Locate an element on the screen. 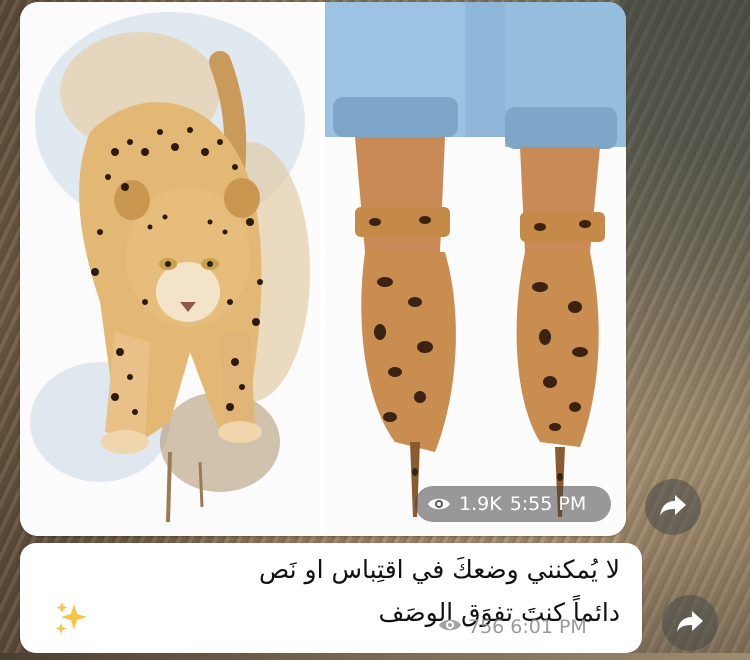 This screenshot has width=750, height=660. share-text-button is located at coordinates (690, 623).